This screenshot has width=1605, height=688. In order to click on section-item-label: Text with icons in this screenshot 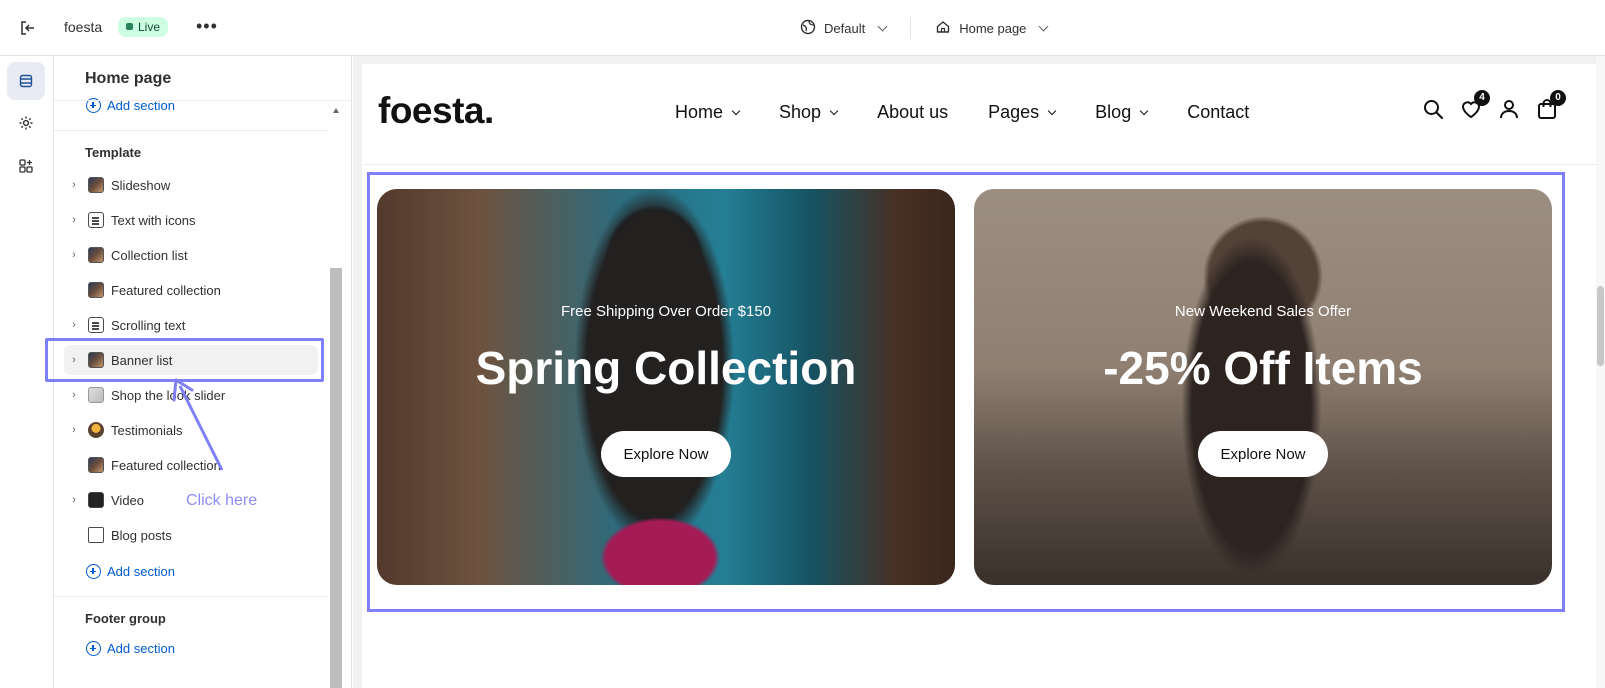, I will do `click(153, 220)`.